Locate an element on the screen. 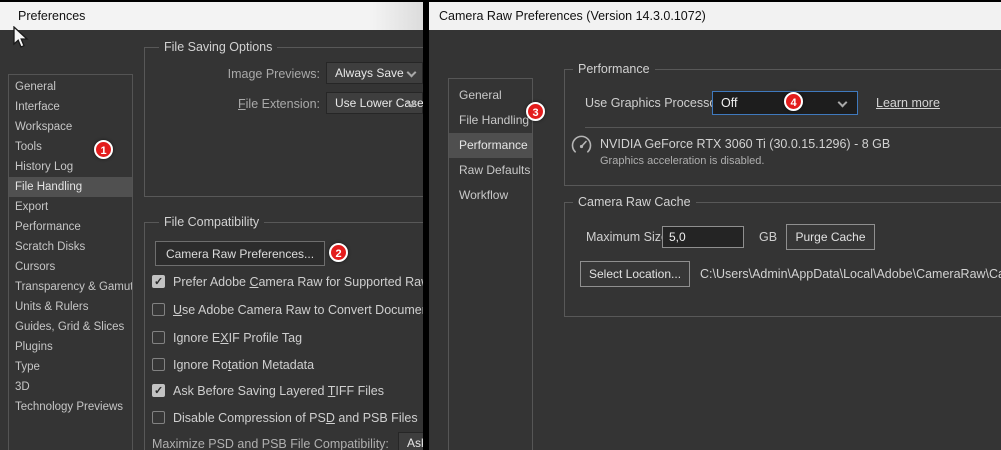 This screenshot has width=1001, height=450. checkbox-row-disable-compression: Disable Compression of PSD and PSB Files is located at coordinates (285, 417).